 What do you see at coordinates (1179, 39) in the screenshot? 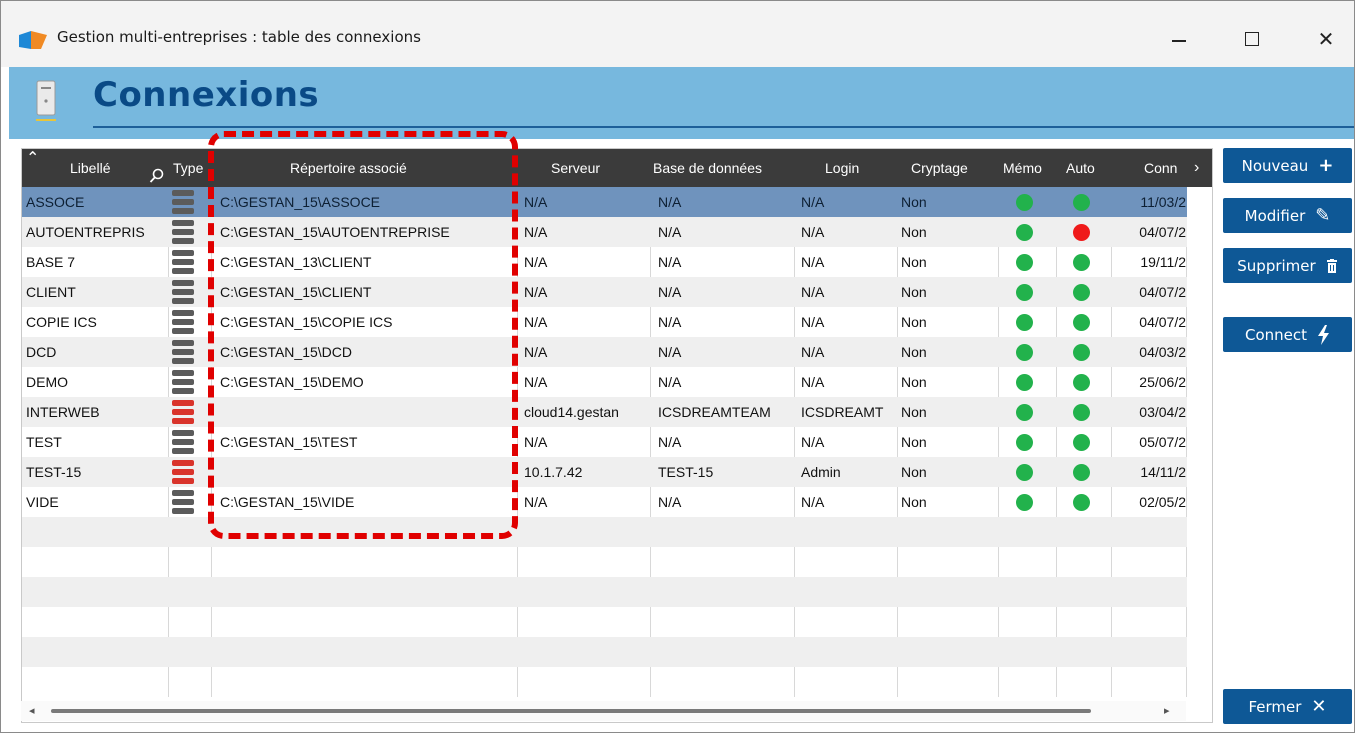
I see `minimize-button` at bounding box center [1179, 39].